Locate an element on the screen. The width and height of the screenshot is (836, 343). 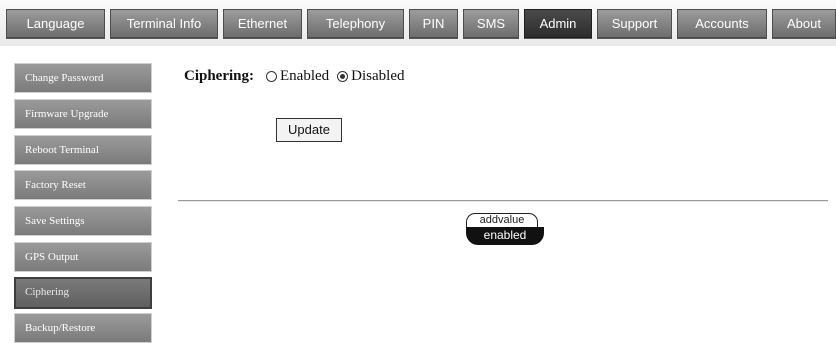
divider is located at coordinates (503, 201).